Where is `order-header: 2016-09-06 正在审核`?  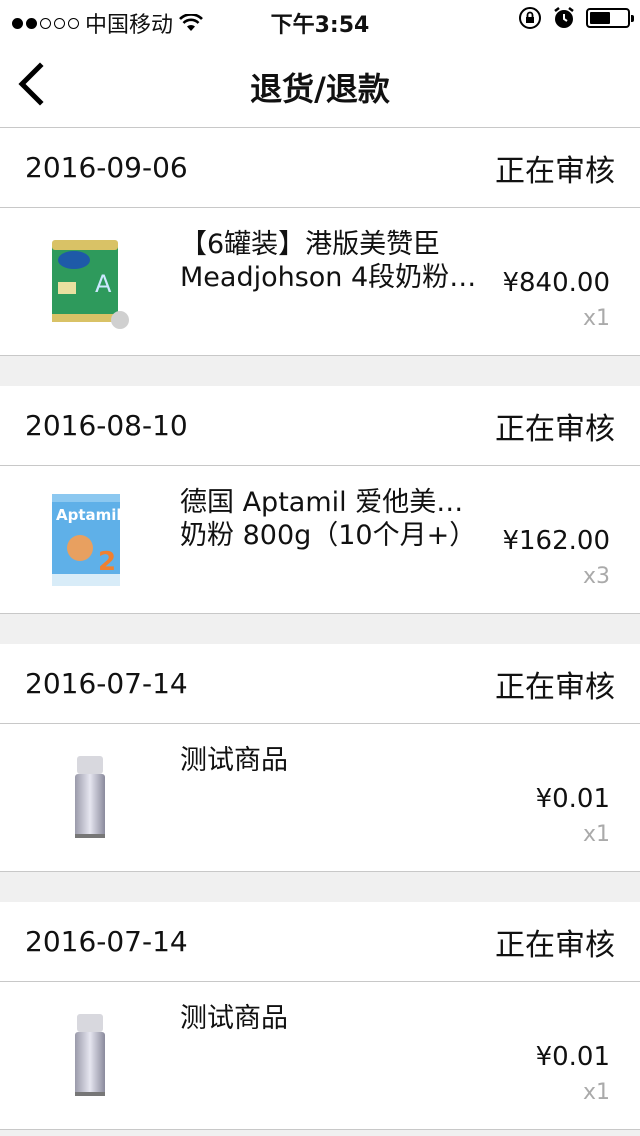 order-header: 2016-09-06 正在审核 is located at coordinates (320, 168).